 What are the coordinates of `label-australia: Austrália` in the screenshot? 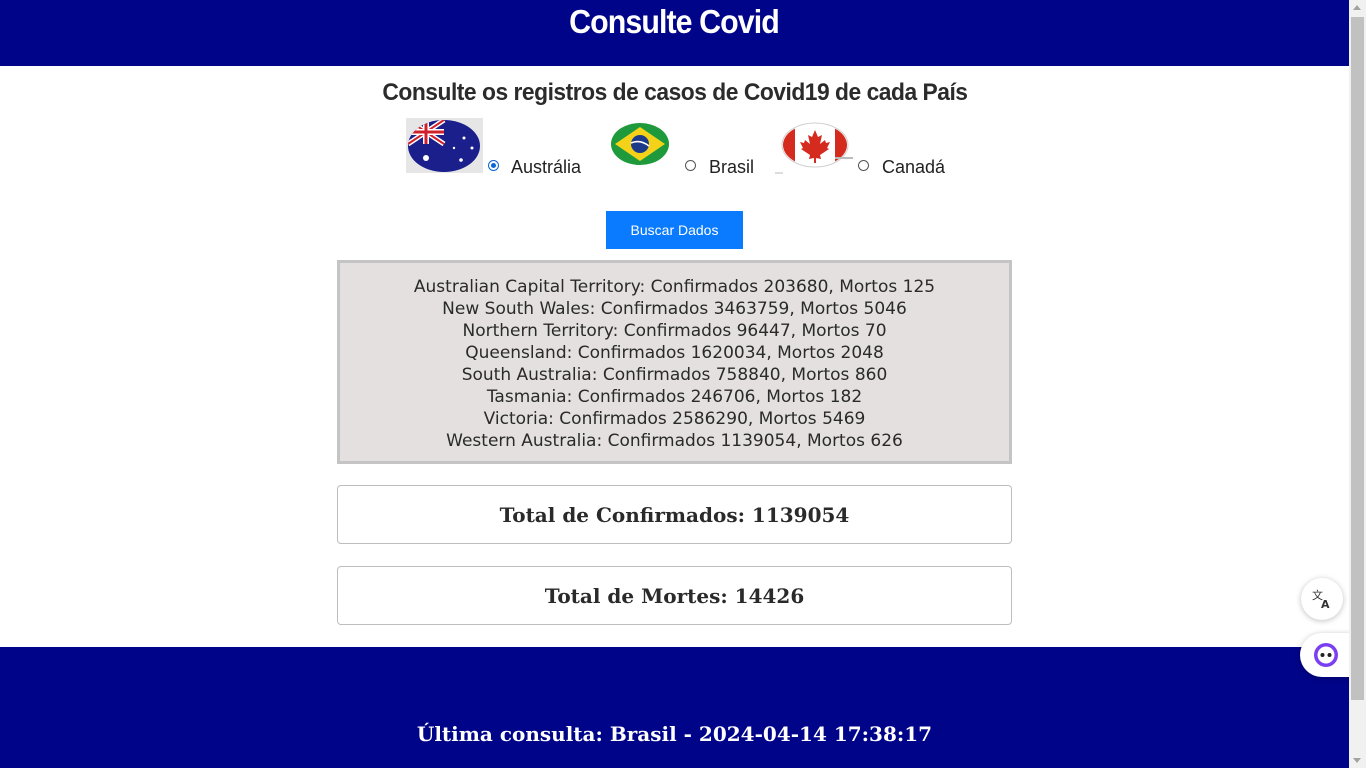 It's located at (546, 167).